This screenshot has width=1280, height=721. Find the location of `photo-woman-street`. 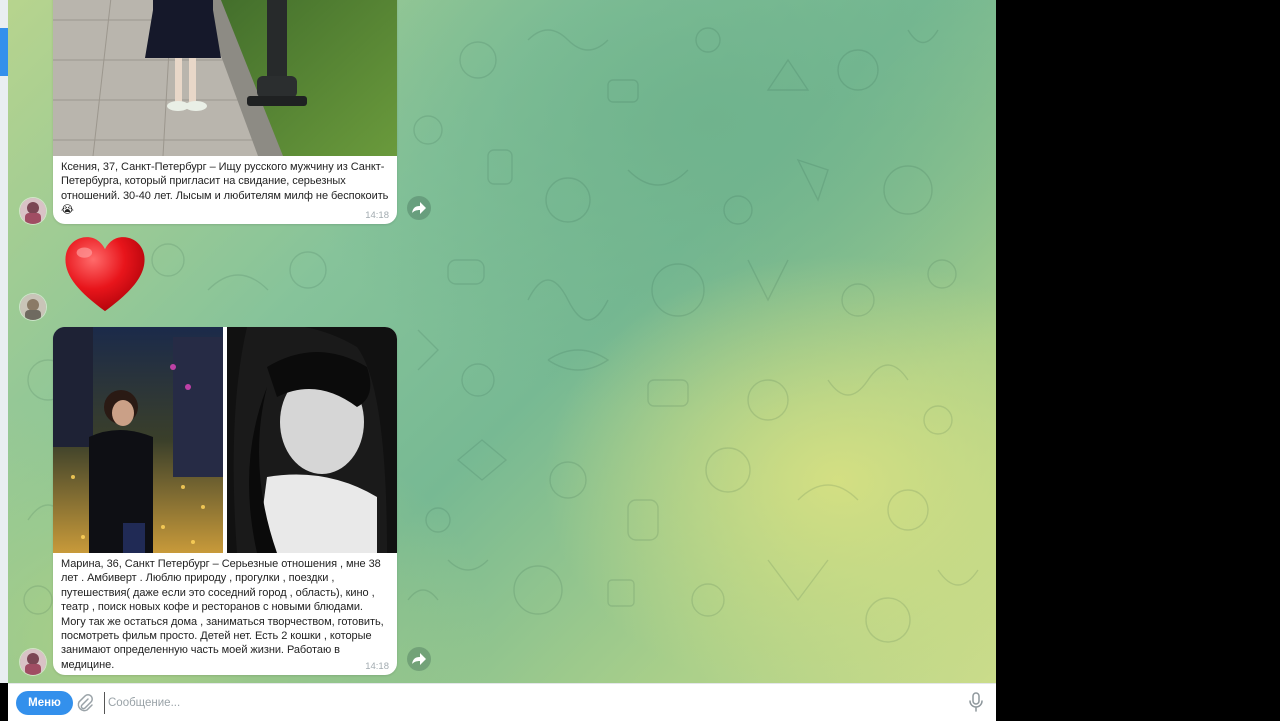

photo-woman-street is located at coordinates (225, 78).